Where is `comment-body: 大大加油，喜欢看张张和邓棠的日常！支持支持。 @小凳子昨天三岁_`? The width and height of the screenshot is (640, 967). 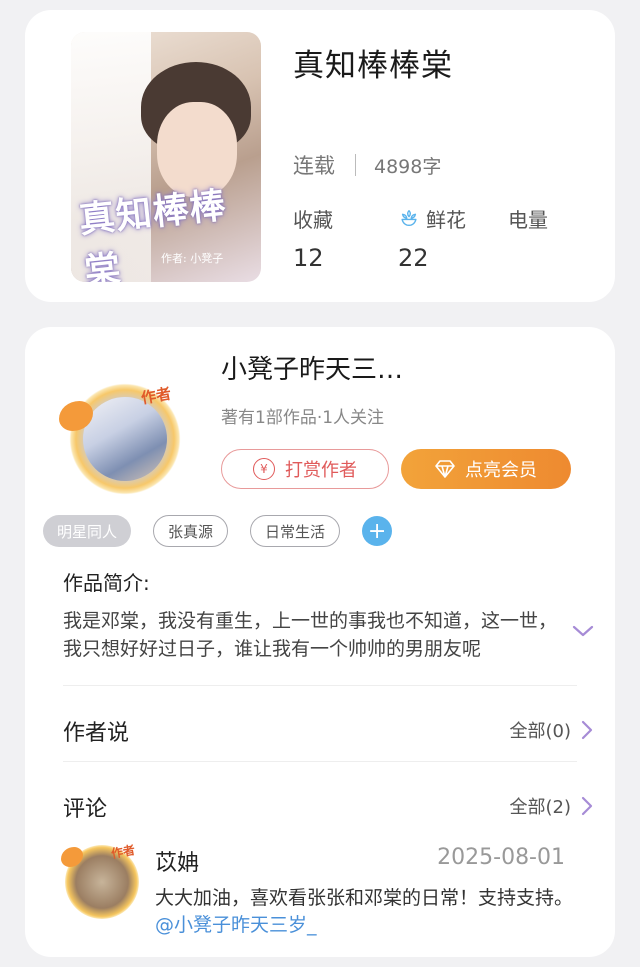 comment-body: 大大加油，喜欢看张张和邓棠的日常！支持支持。 @小凳子昨天三岁_ is located at coordinates (365, 912).